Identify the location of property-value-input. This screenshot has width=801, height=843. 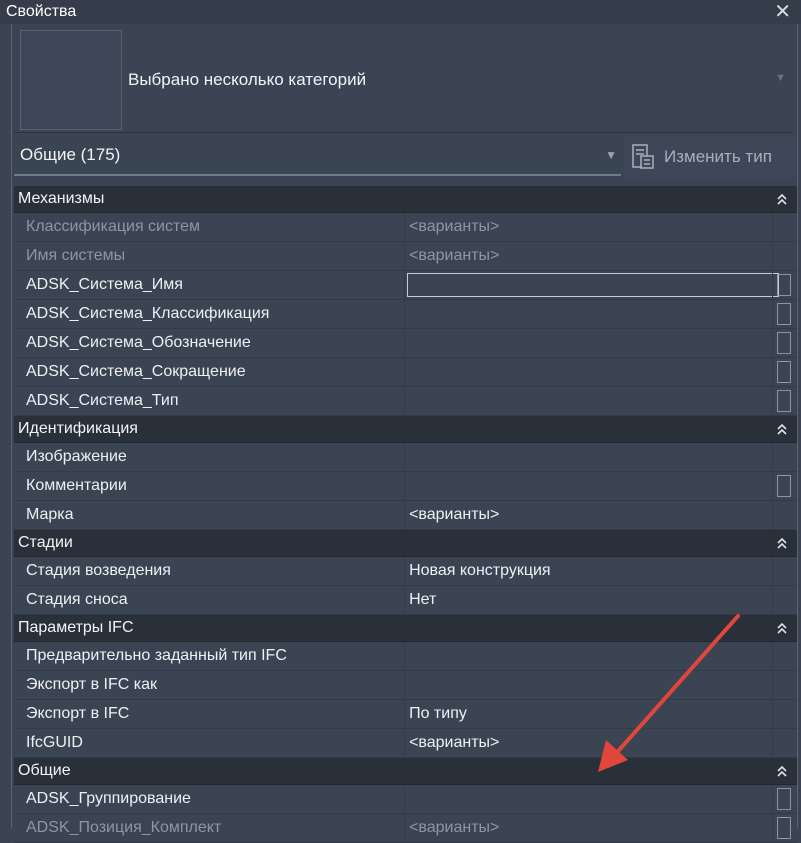
(593, 285).